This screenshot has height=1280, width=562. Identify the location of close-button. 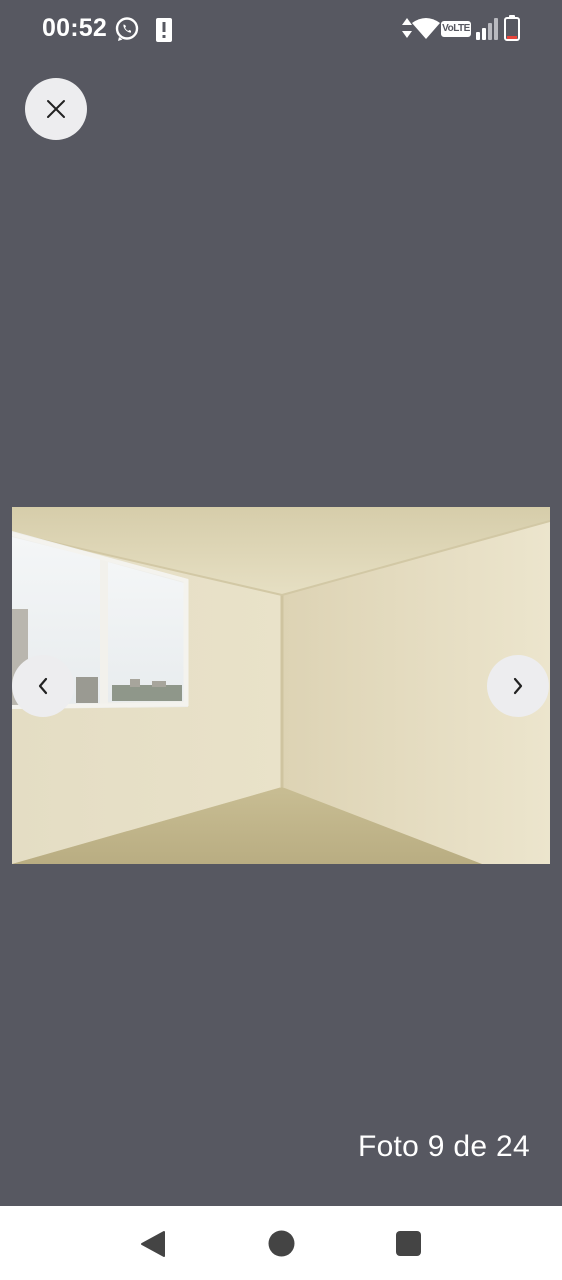
(56, 109).